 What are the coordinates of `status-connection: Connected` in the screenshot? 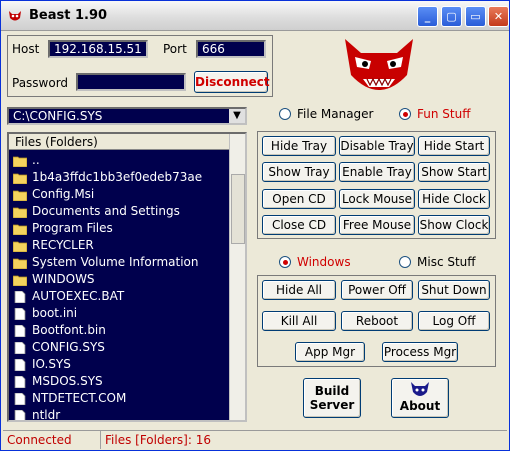 It's located at (52, 440).